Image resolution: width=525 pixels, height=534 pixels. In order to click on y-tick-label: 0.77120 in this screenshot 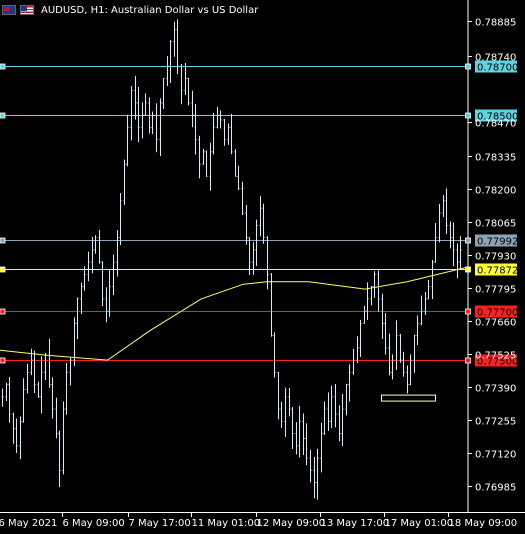, I will do `click(495, 455)`.